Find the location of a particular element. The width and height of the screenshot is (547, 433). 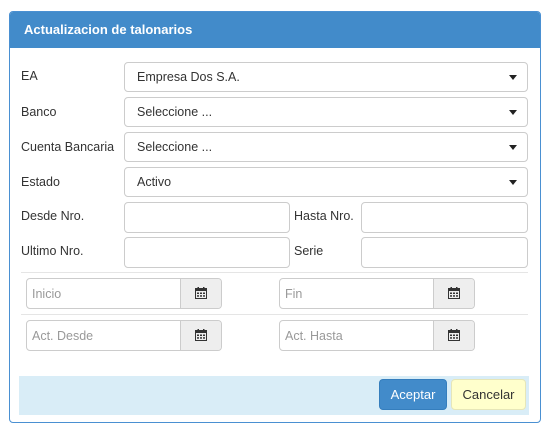

ultimo-nro-label: Ultimo Nro. is located at coordinates (52, 251).